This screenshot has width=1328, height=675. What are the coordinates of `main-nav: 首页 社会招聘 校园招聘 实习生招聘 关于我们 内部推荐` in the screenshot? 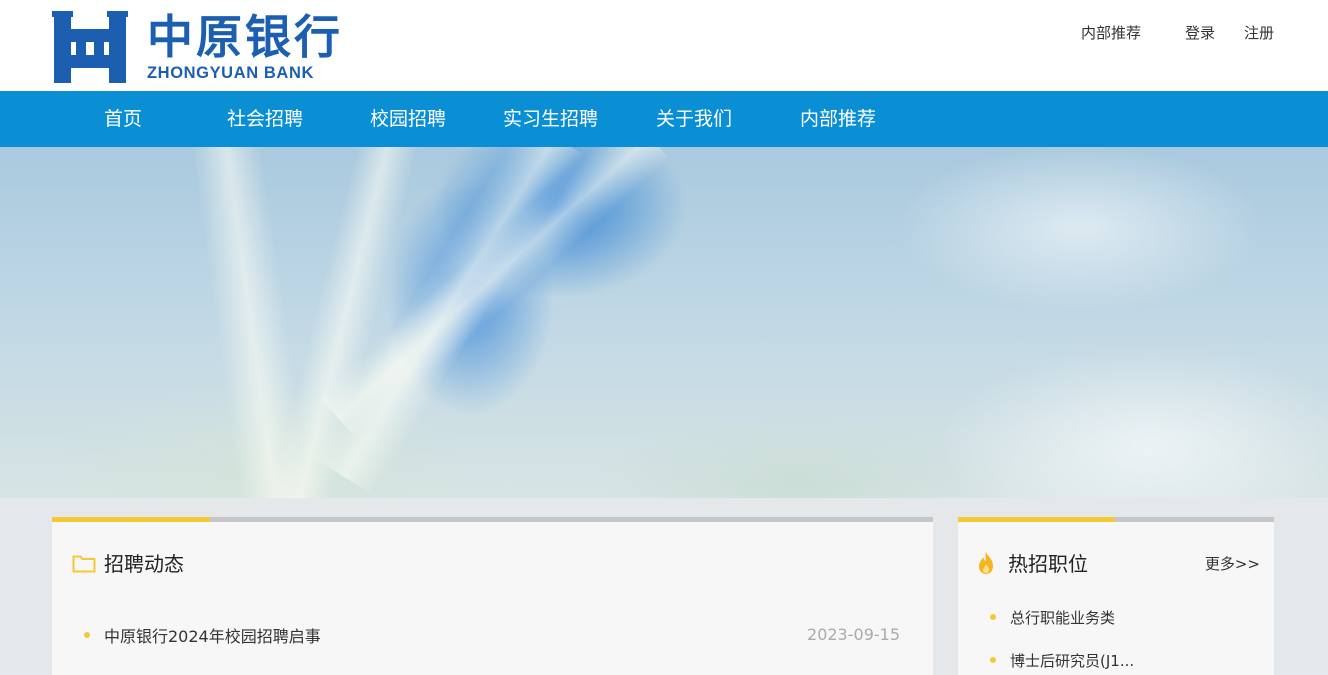 It's located at (664, 119).